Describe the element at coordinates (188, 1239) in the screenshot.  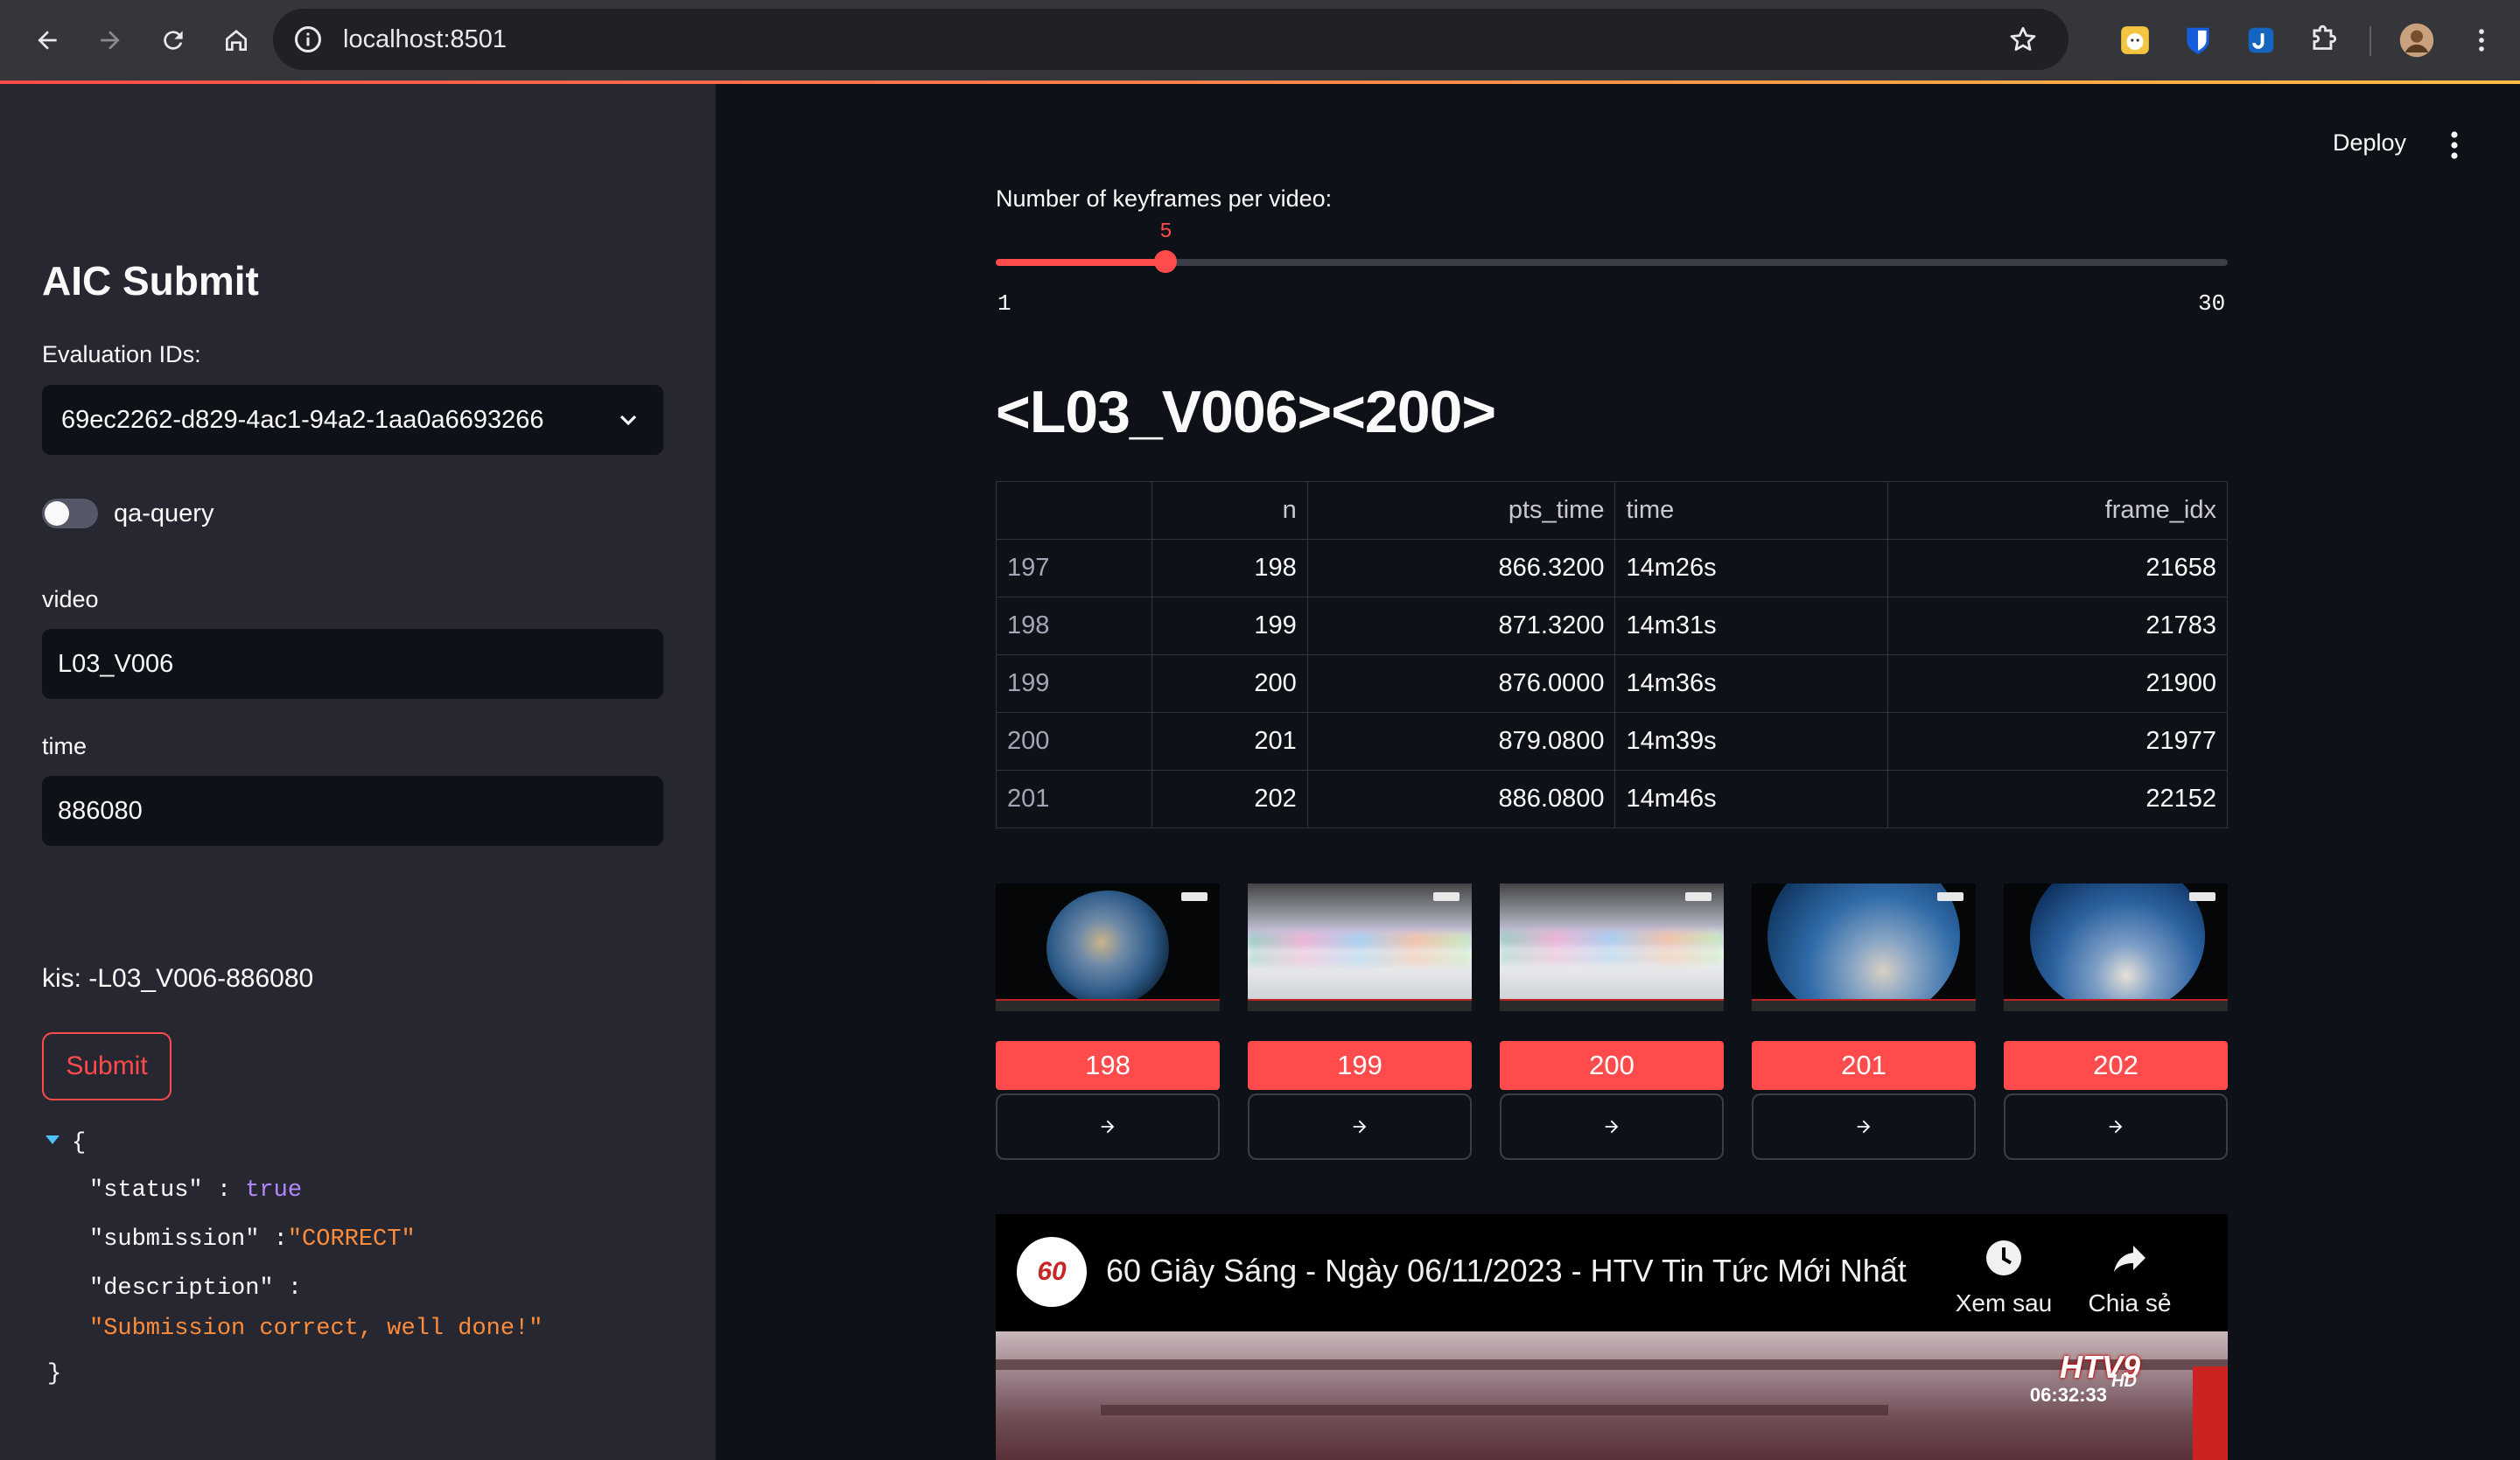
I see `json-submission-key: "submission" :` at that location.